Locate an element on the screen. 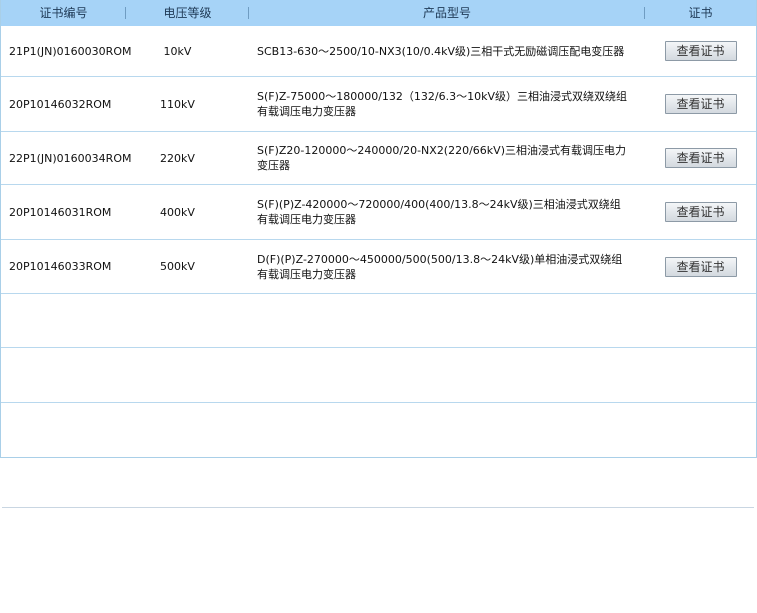  header-cert-number: 证书编号 is located at coordinates (63, 13).